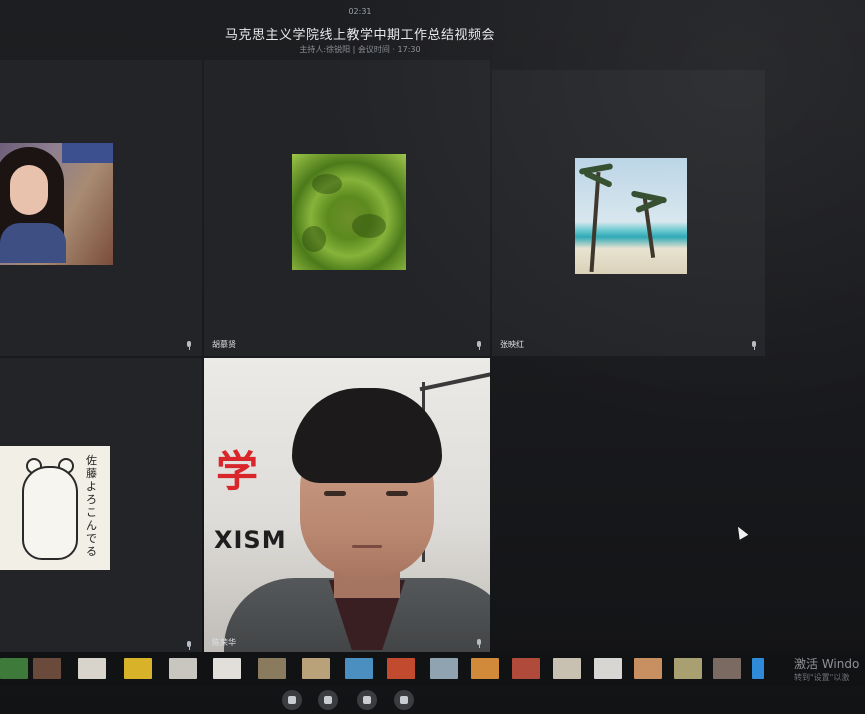  Describe the element at coordinates (328, 700) in the screenshot. I see `folder-button` at that location.